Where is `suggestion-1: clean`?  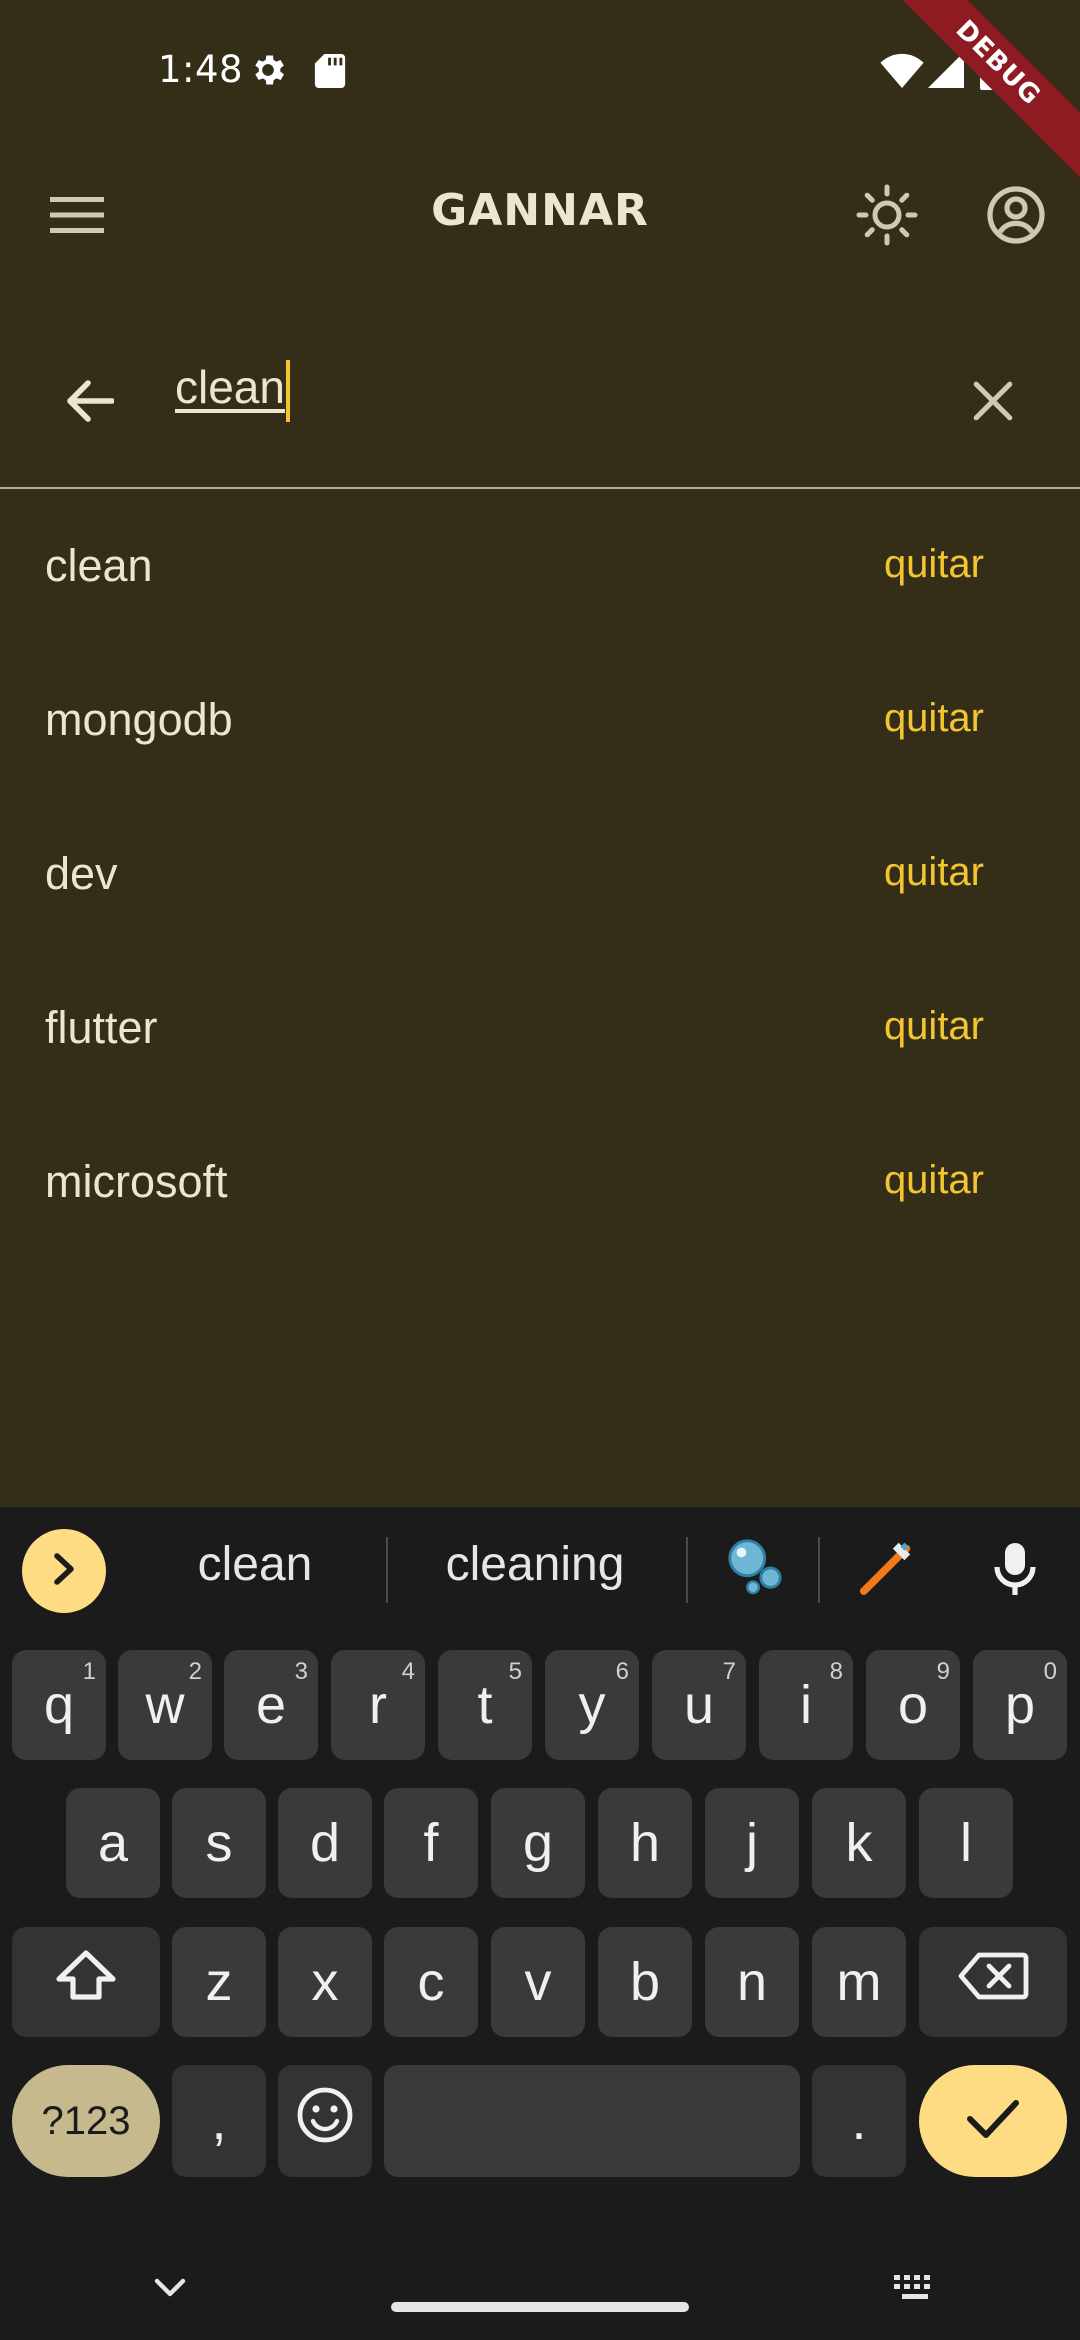
suggestion-1: clean is located at coordinates (255, 1564).